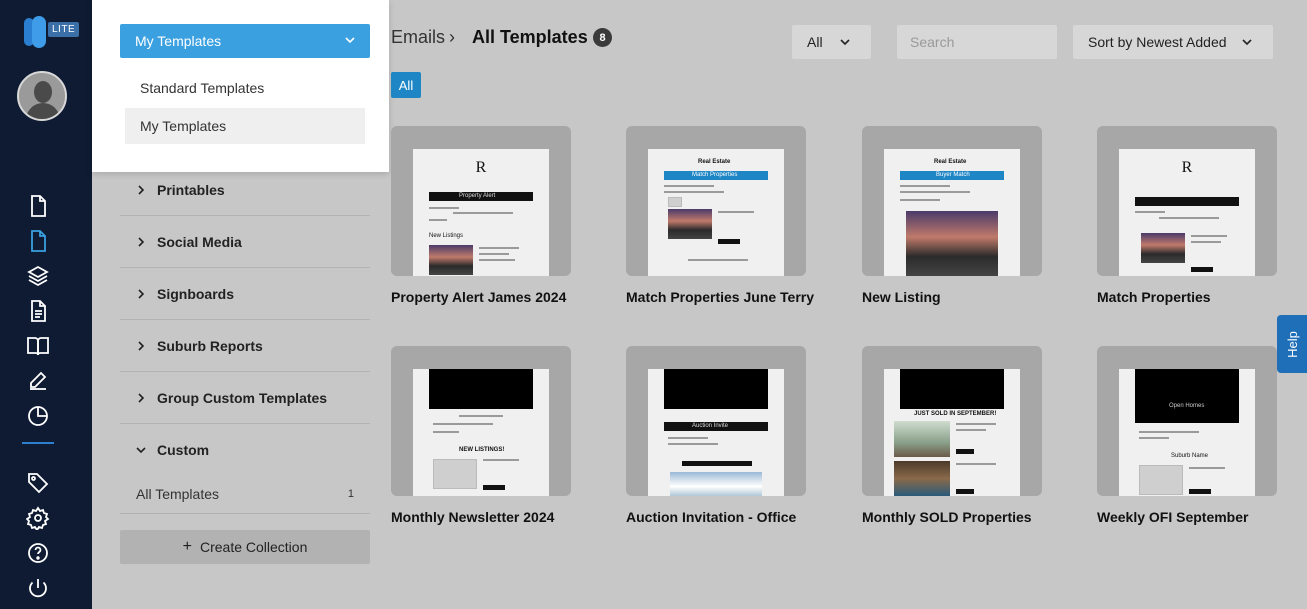 This screenshot has width=1307, height=609. What do you see at coordinates (1190, 456) in the screenshot?
I see `preview-text: Suburb Name` at bounding box center [1190, 456].